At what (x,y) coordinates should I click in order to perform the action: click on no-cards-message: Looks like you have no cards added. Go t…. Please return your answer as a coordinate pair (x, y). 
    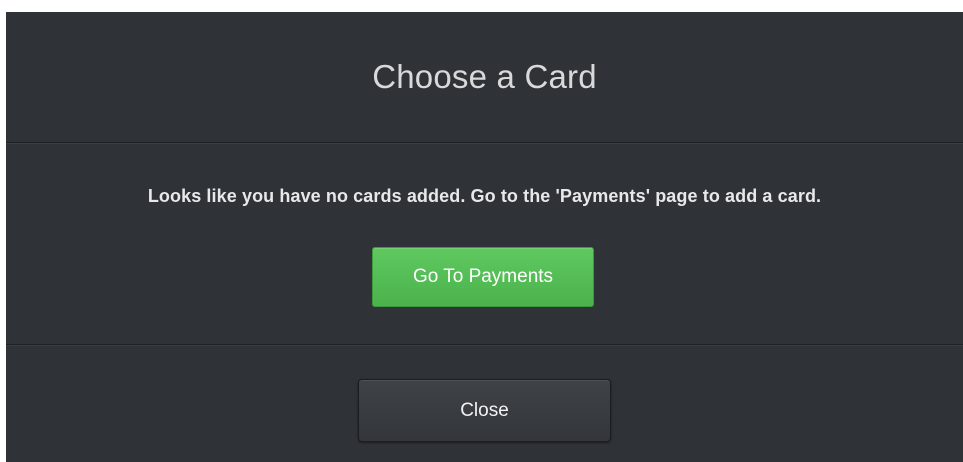
    Looking at the image, I should click on (484, 196).